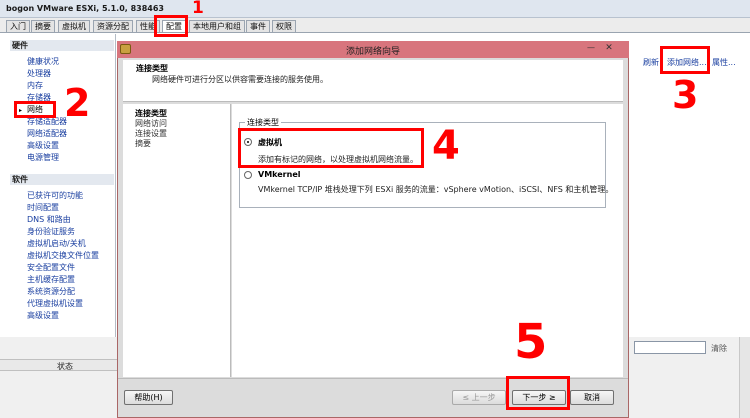  I want to click on tab-events: 事件, so click(258, 26).